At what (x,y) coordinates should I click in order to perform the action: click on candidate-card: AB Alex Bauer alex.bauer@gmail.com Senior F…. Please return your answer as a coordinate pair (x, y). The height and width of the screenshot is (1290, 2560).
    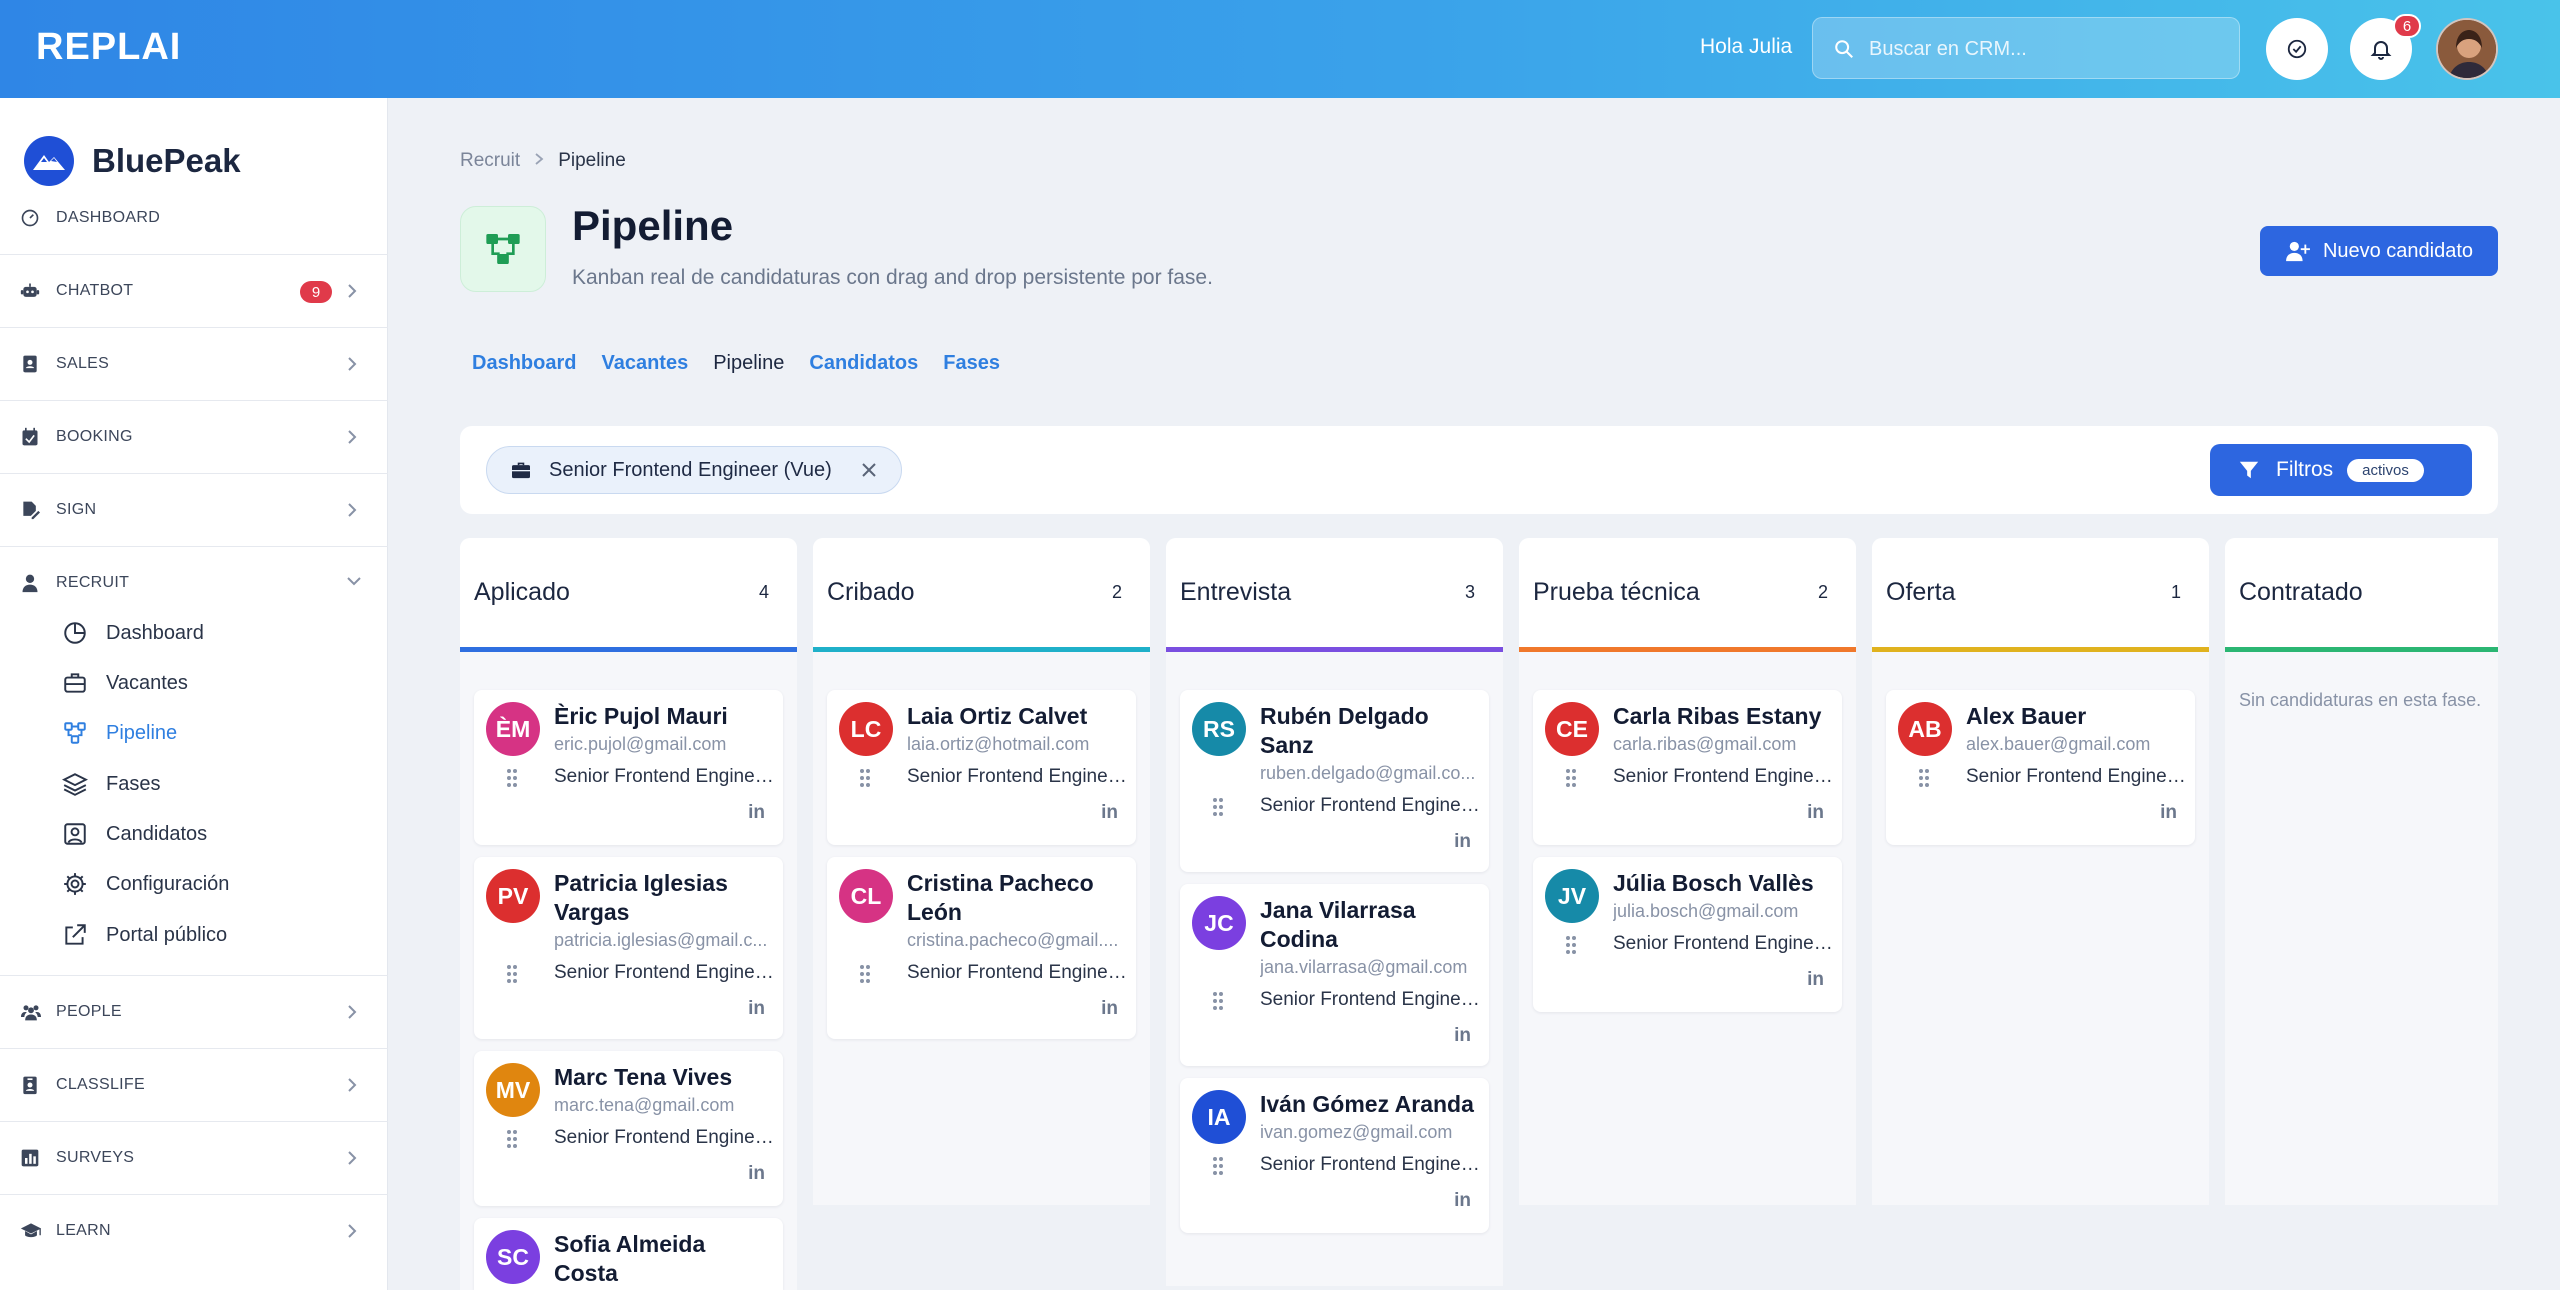
    Looking at the image, I should click on (2040, 767).